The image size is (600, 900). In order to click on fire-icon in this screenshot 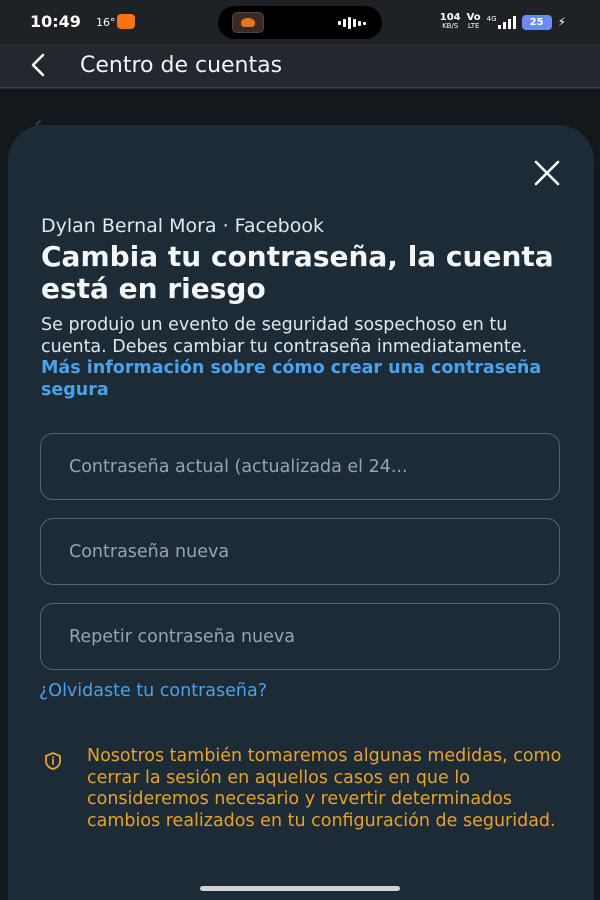, I will do `click(248, 22)`.